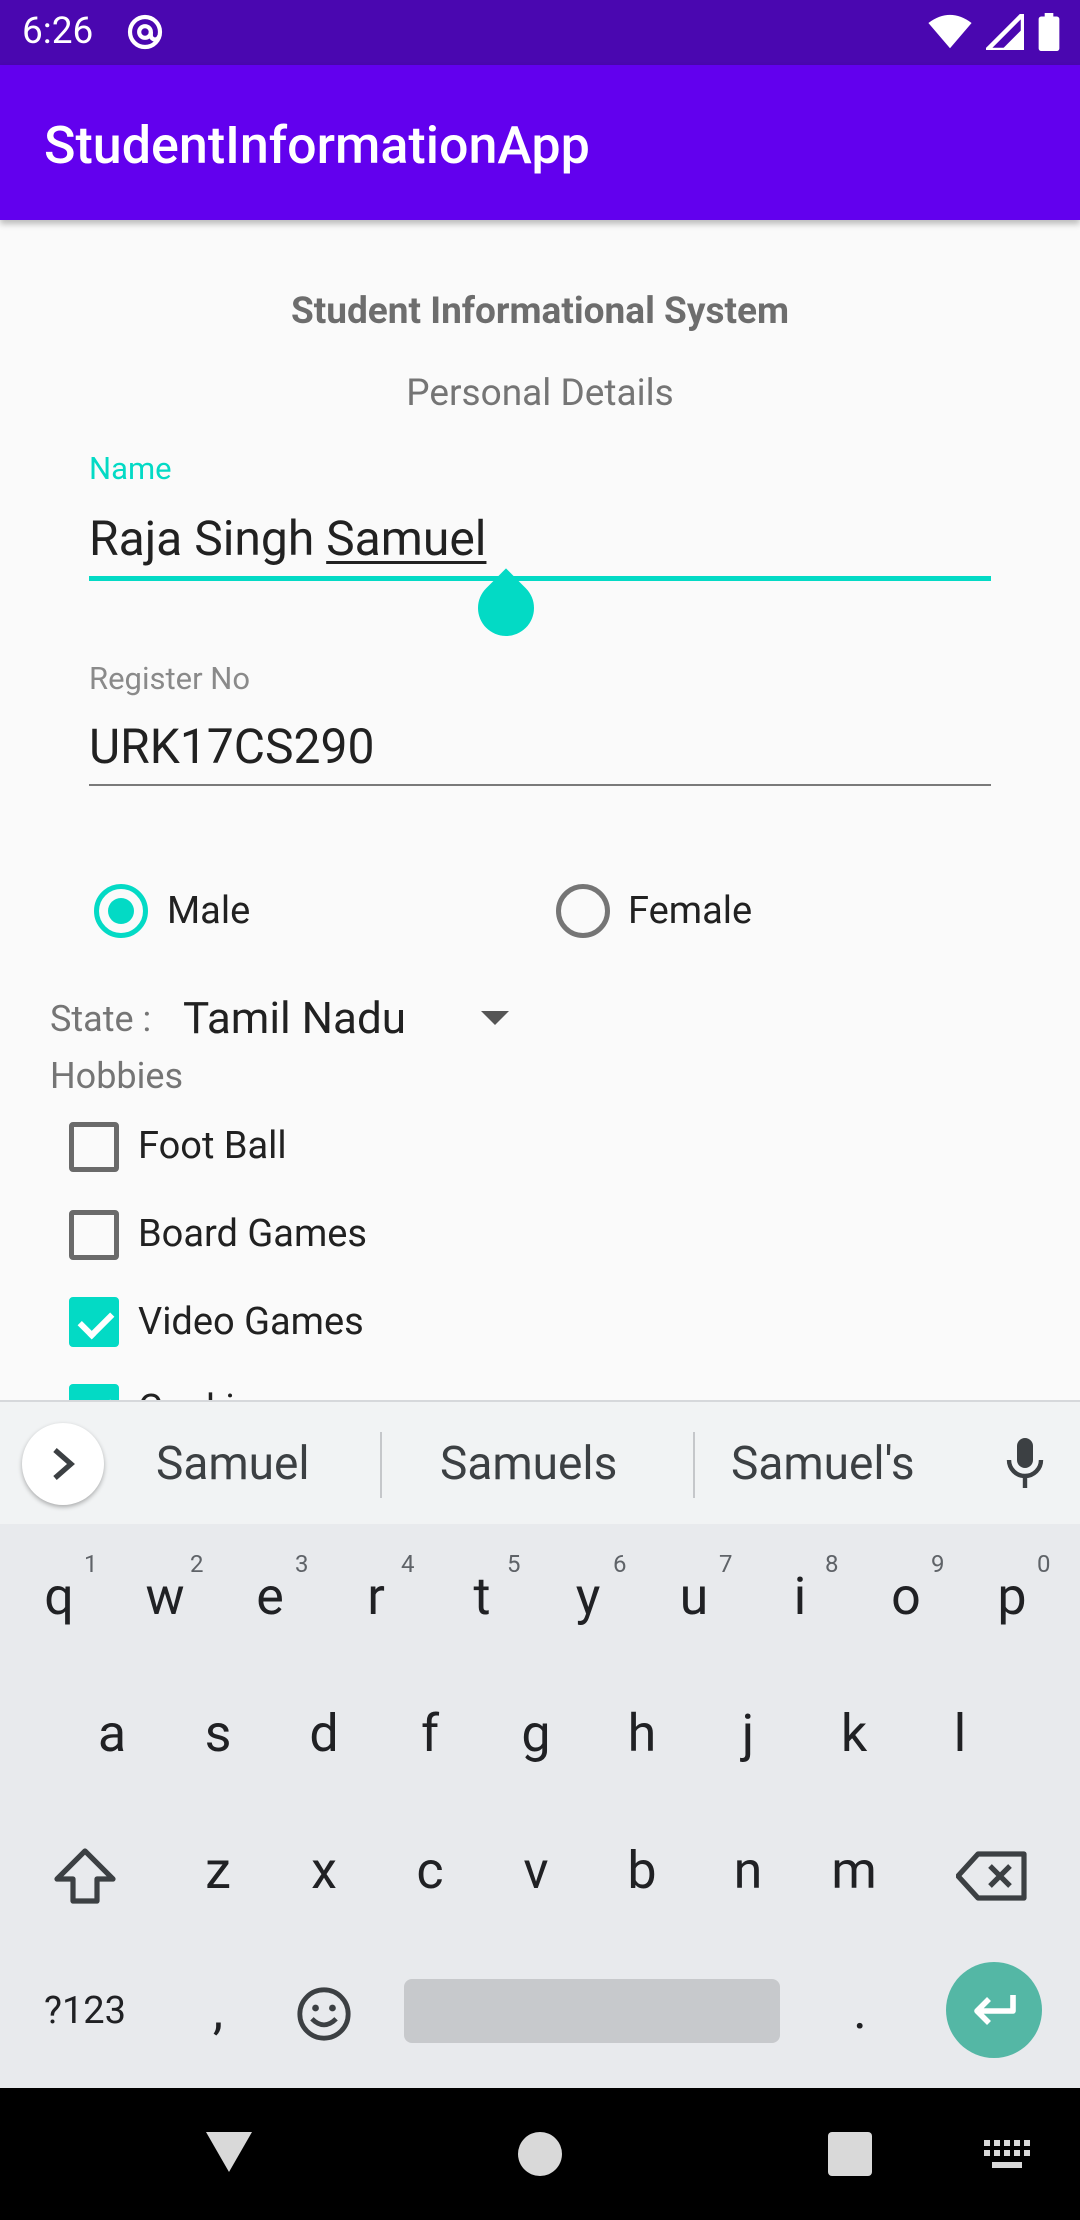 The width and height of the screenshot is (1080, 2220). Describe the element at coordinates (854, 1734) in the screenshot. I see `key-k: k` at that location.